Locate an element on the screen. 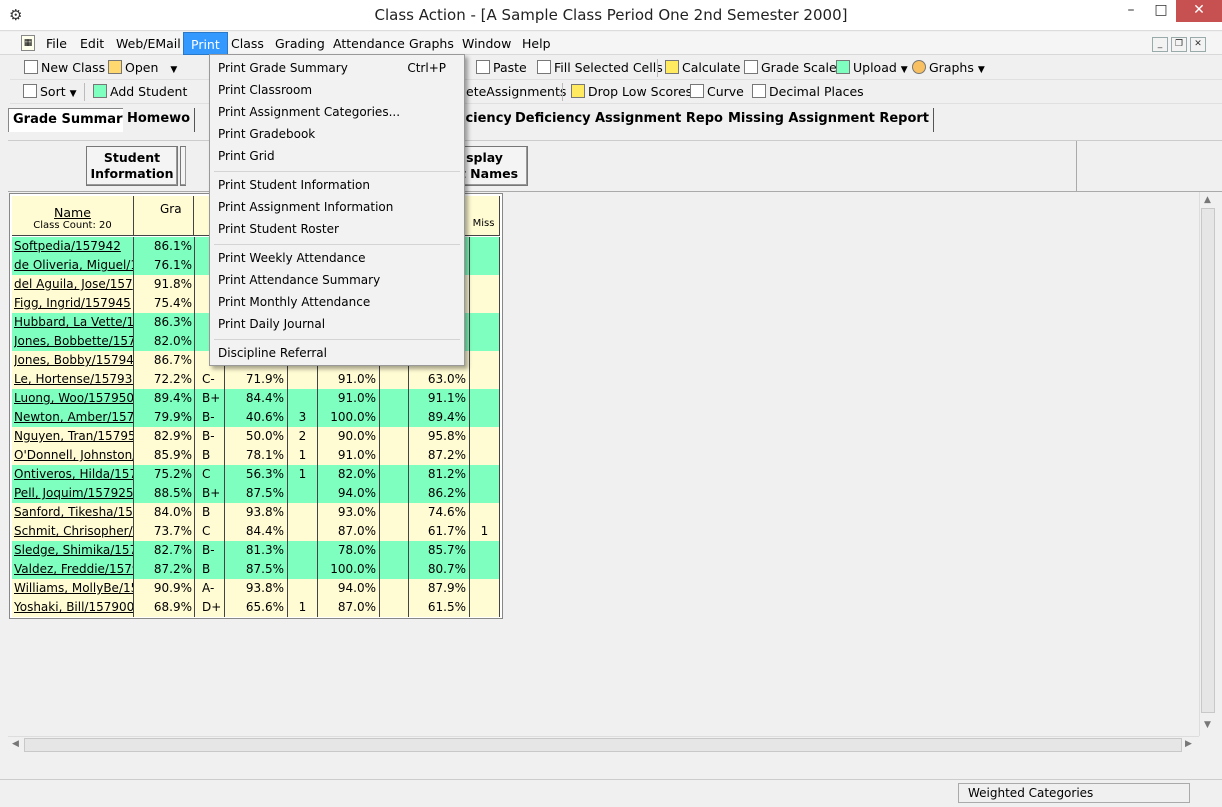 The image size is (1222, 807). mdi-restore-icon: ❐ is located at coordinates (1179, 44).